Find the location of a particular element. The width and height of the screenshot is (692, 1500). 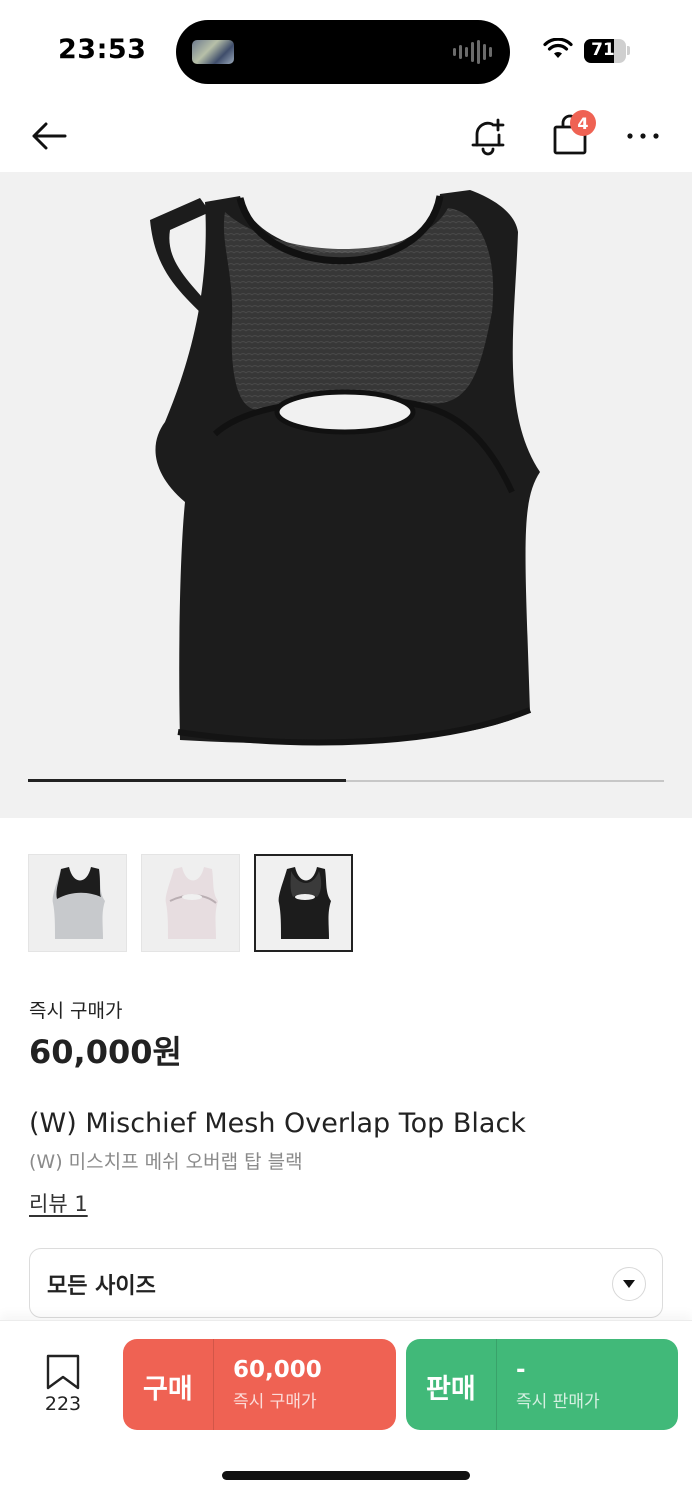

battery-icon: 71 is located at coordinates (605, 51).